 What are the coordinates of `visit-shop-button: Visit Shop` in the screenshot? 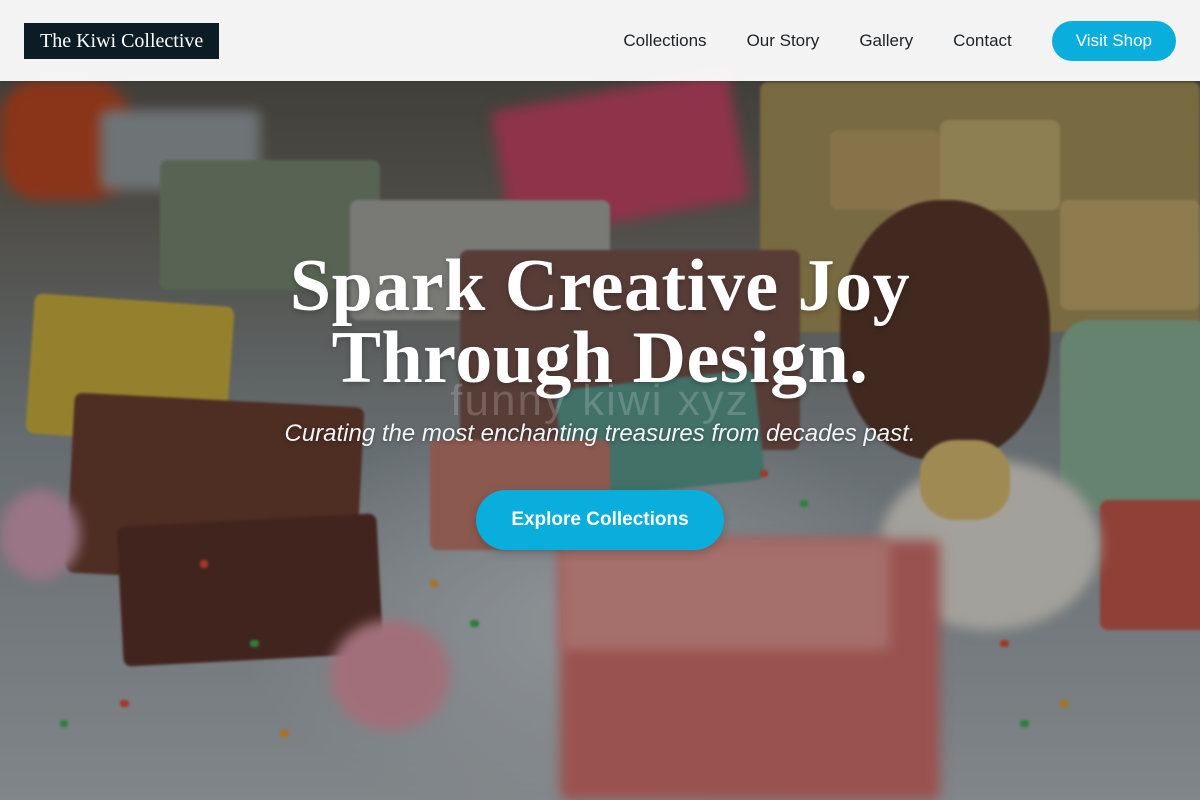 It's located at (1113, 40).